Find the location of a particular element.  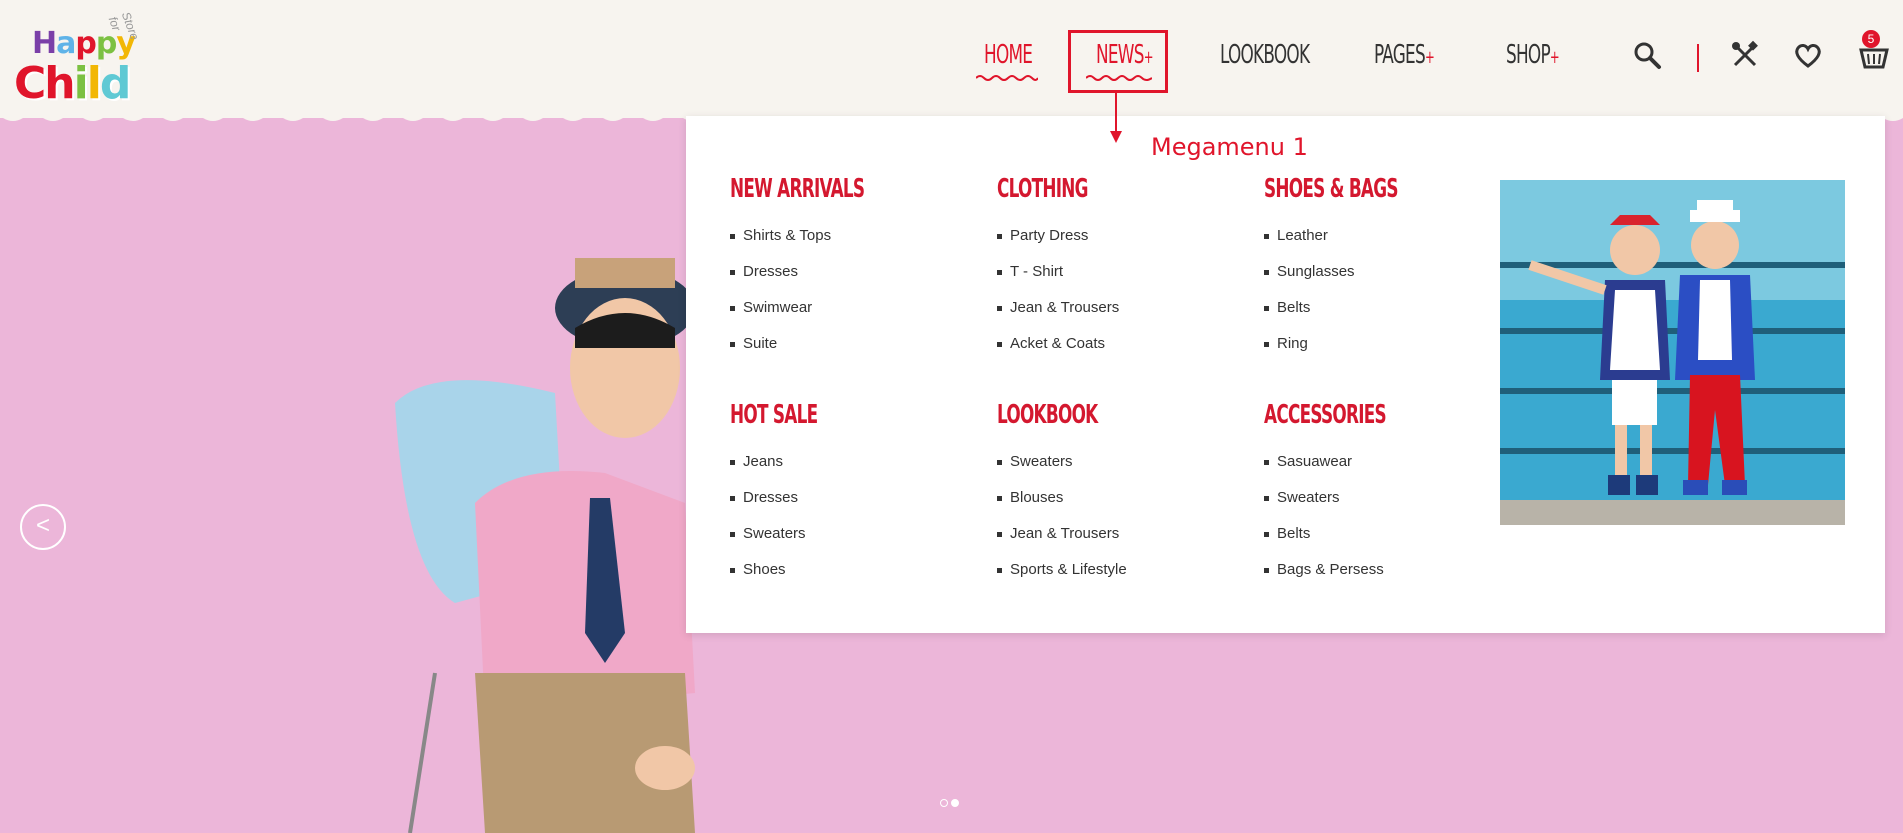

news-highlight-box is located at coordinates (1118, 61).